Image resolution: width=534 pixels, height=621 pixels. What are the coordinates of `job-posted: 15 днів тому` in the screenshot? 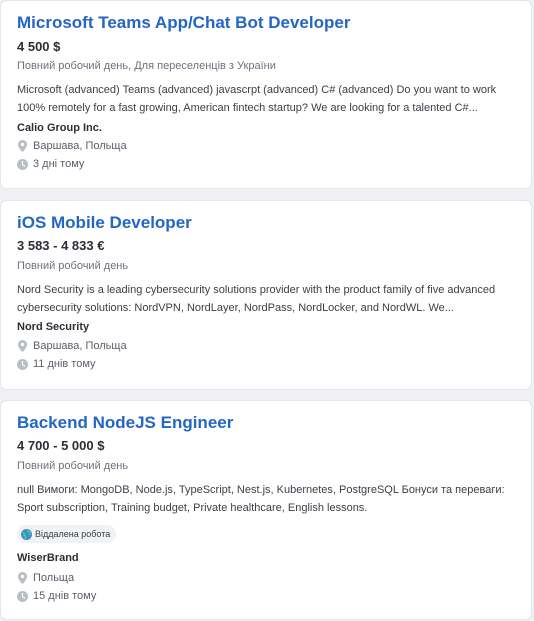 It's located at (56, 596).